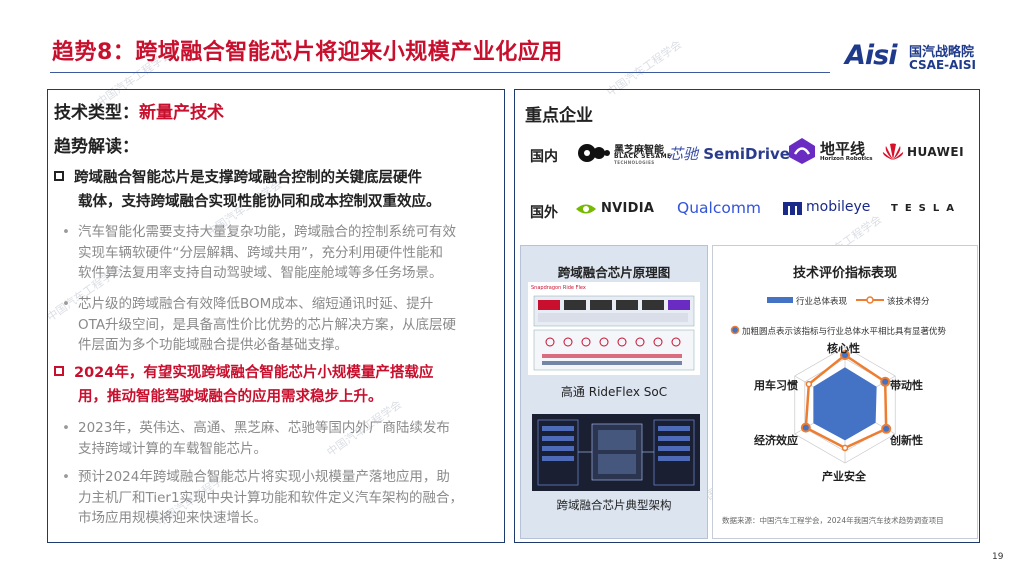  Describe the element at coordinates (254, 373) in the screenshot. I see `key-point-2-line1: 2024年，有望实现跨域融合智能芯片小规模量产搭载应` at that location.